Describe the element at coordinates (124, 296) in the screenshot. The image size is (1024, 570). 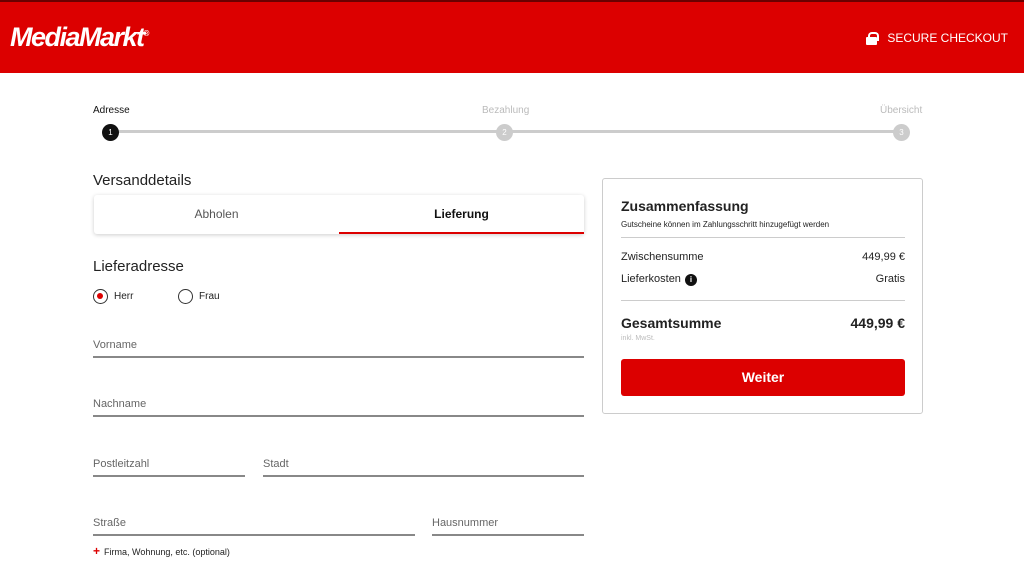
I see `radio-herr-label: Herr` at that location.